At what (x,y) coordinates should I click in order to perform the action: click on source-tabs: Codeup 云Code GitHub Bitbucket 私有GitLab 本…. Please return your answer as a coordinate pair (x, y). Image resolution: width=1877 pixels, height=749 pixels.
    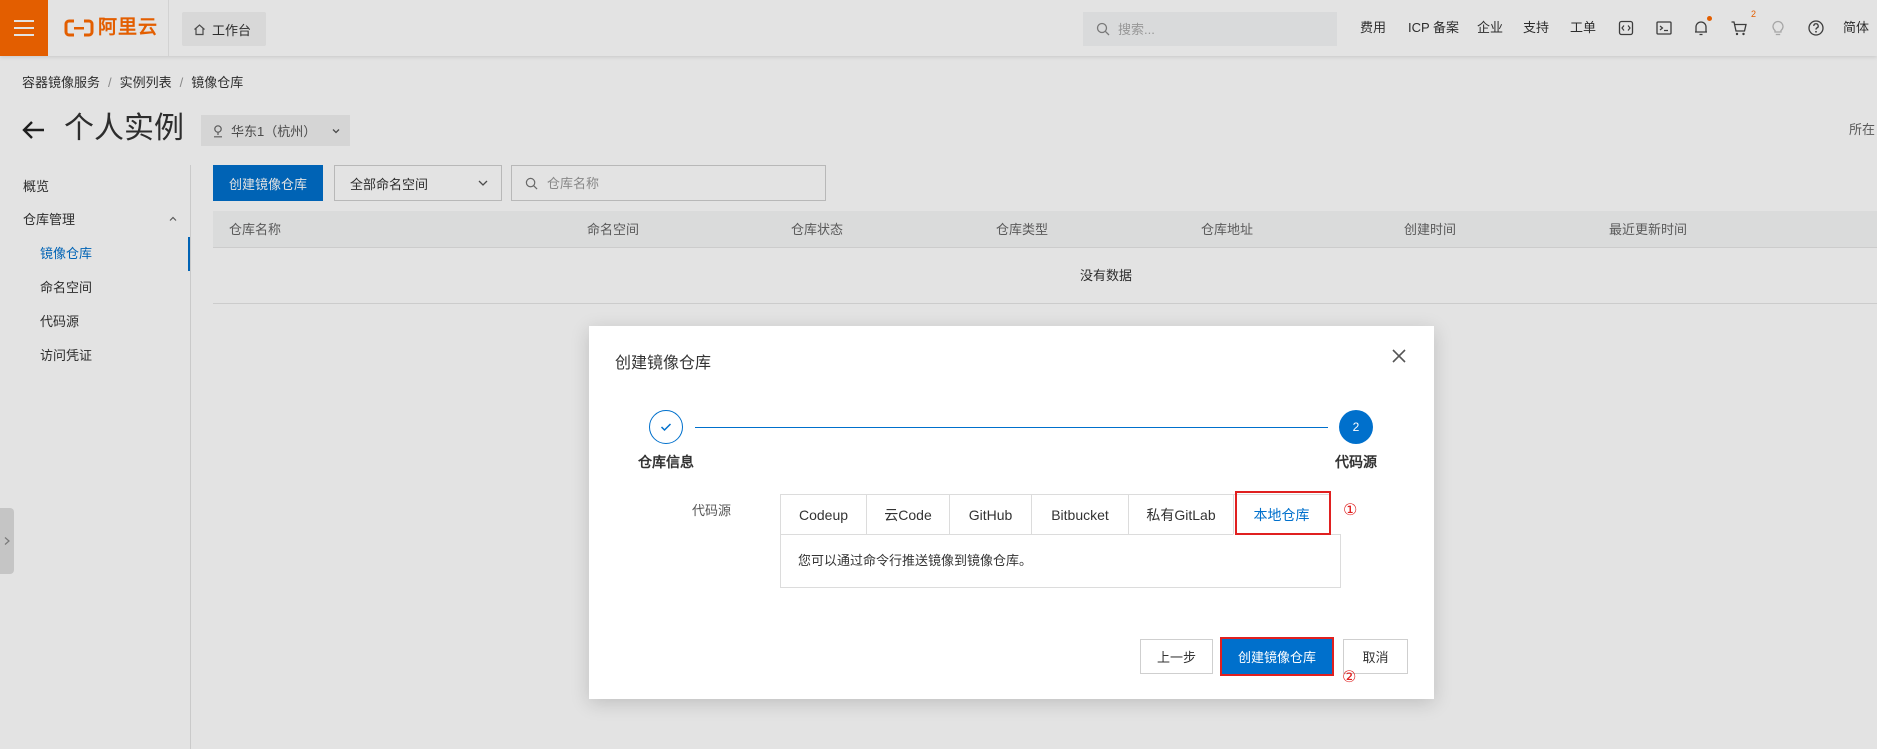
    Looking at the image, I should click on (1055, 514).